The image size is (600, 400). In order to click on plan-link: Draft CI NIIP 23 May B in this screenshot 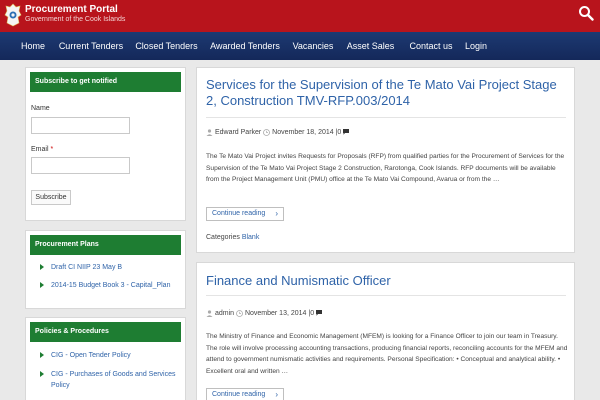, I will do `click(117, 267)`.